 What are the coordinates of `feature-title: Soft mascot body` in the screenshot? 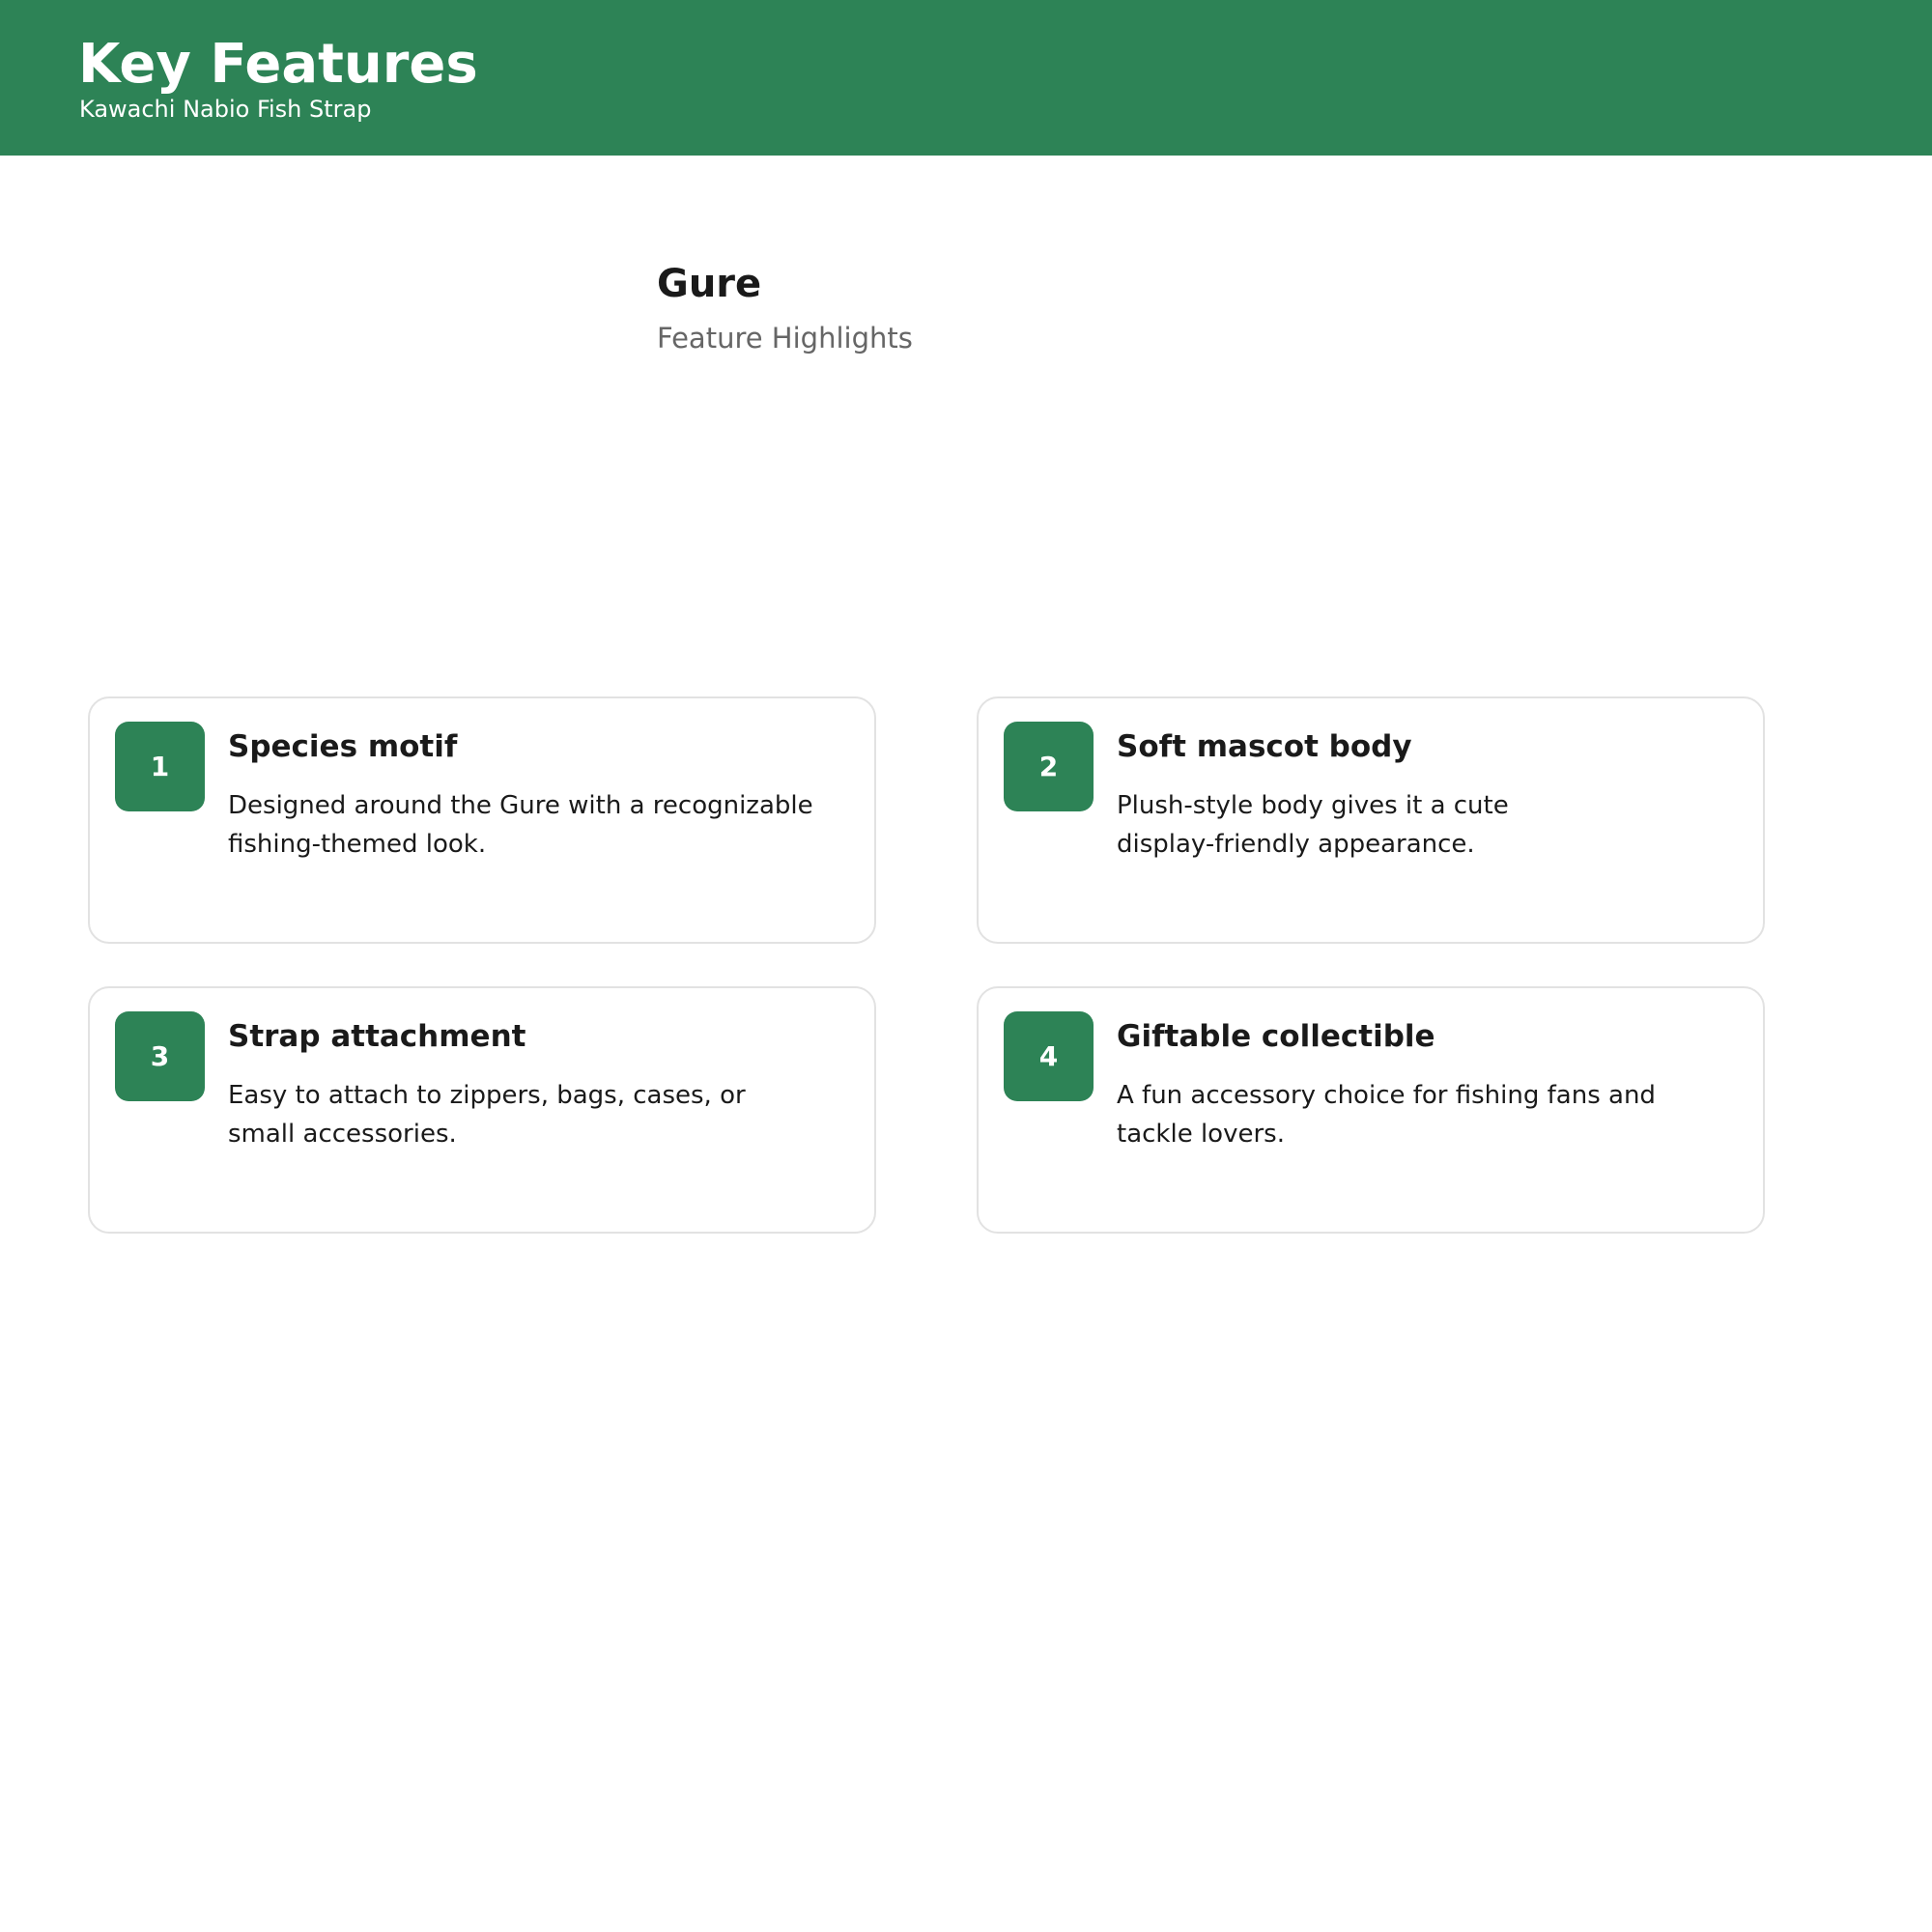 It's located at (1264, 746).